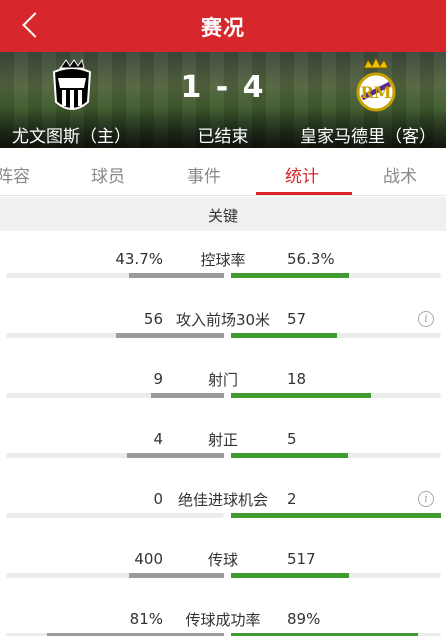 This screenshot has width=446, height=636. I want to click on page-title: 赛况, so click(223, 28).